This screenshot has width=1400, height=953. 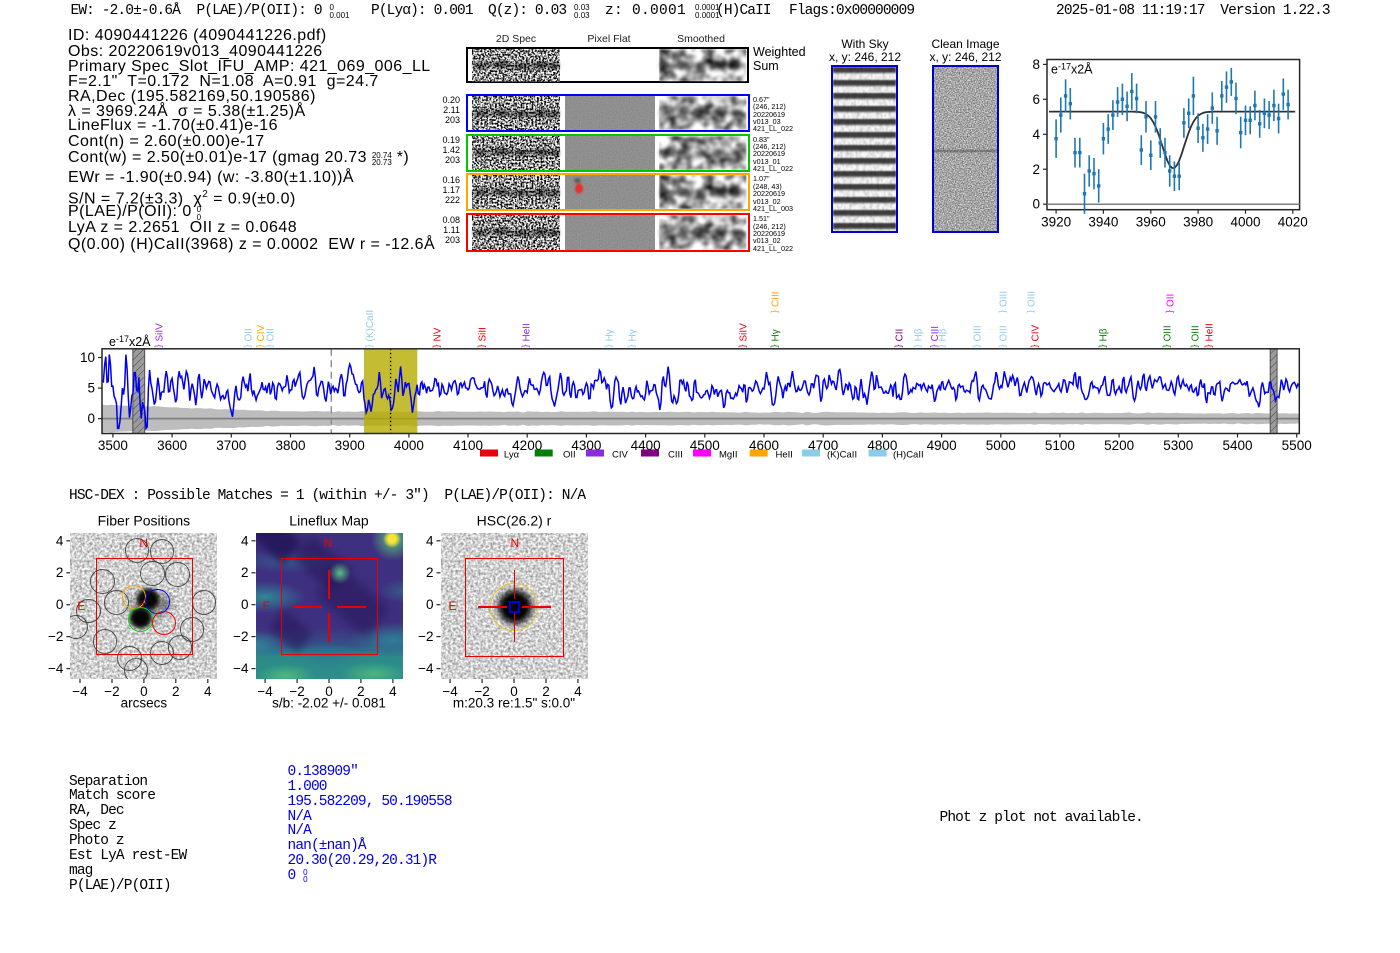 What do you see at coordinates (1293, 222) in the screenshot?
I see `svg-text: 4020` at bounding box center [1293, 222].